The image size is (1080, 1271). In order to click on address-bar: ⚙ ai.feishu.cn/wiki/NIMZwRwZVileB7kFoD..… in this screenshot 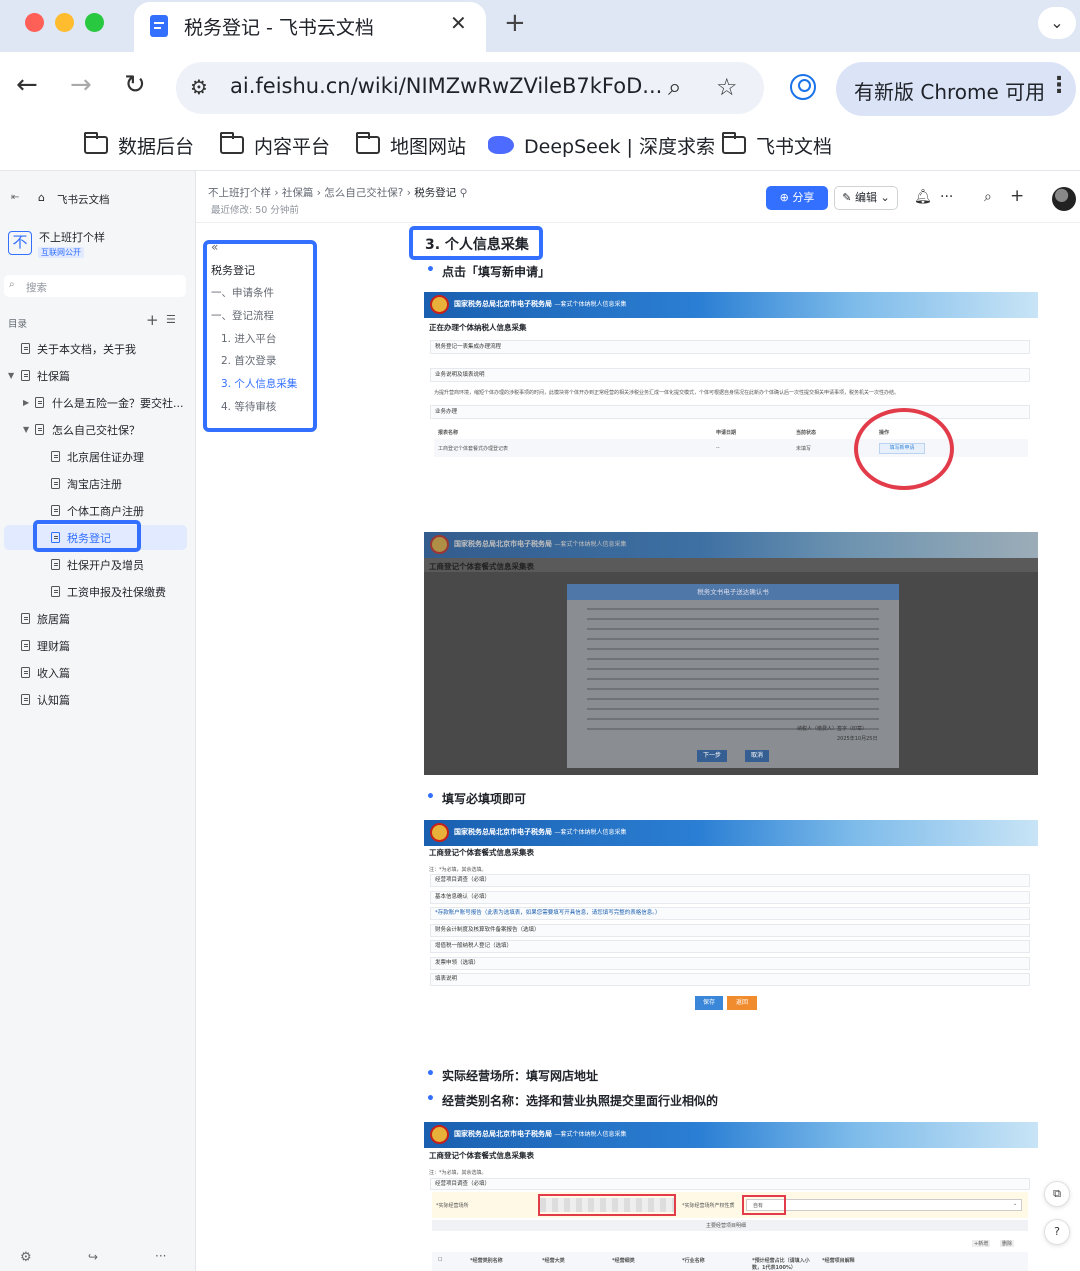, I will do `click(470, 88)`.